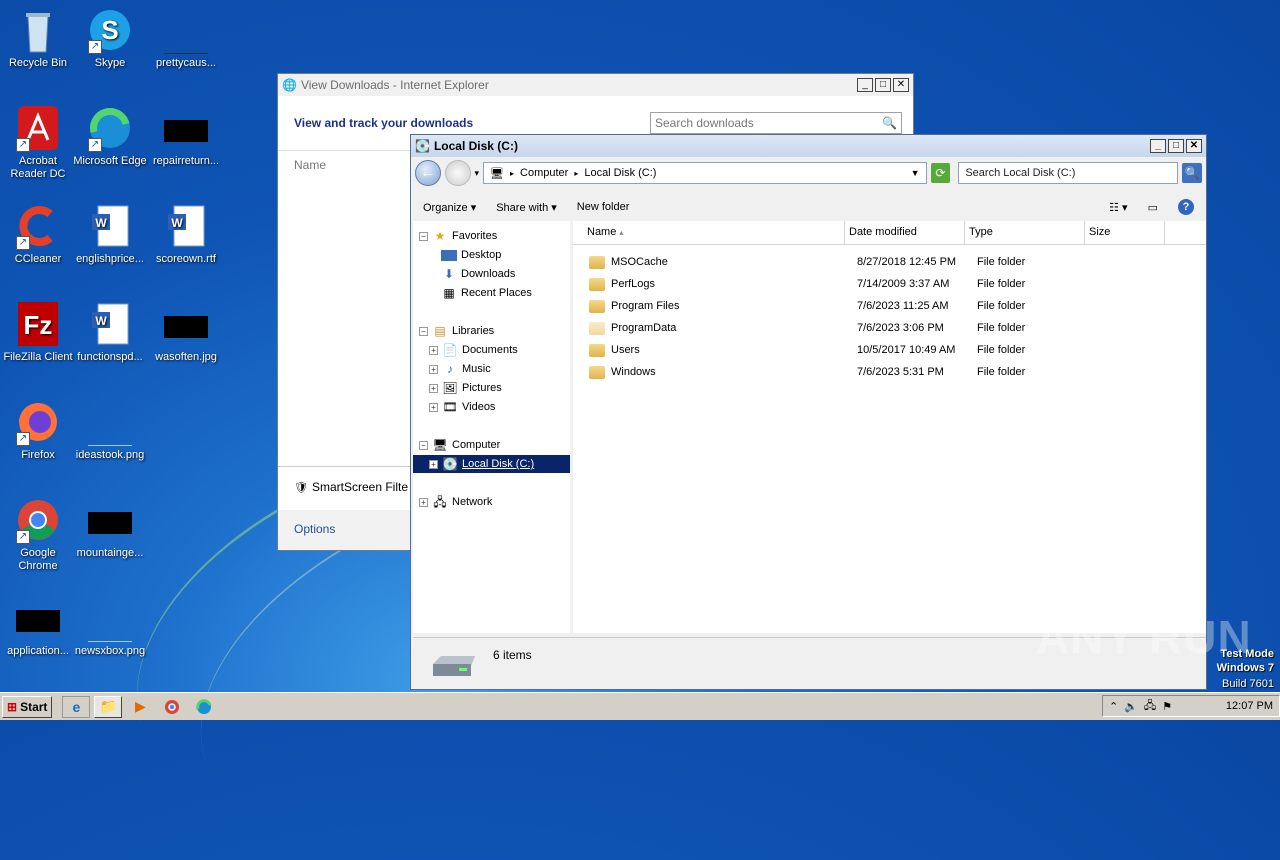 This screenshot has width=1280, height=860. Describe the element at coordinates (460, 369) in the screenshot. I see `nav-music: + ♪ Music` at that location.